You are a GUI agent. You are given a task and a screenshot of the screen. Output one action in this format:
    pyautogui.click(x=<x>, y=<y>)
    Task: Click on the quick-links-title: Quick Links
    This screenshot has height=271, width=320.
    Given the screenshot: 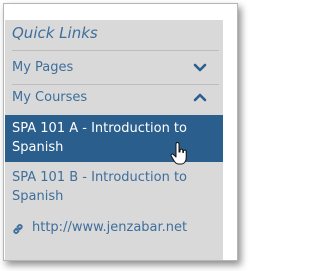 What is the action you would take?
    pyautogui.click(x=55, y=33)
    